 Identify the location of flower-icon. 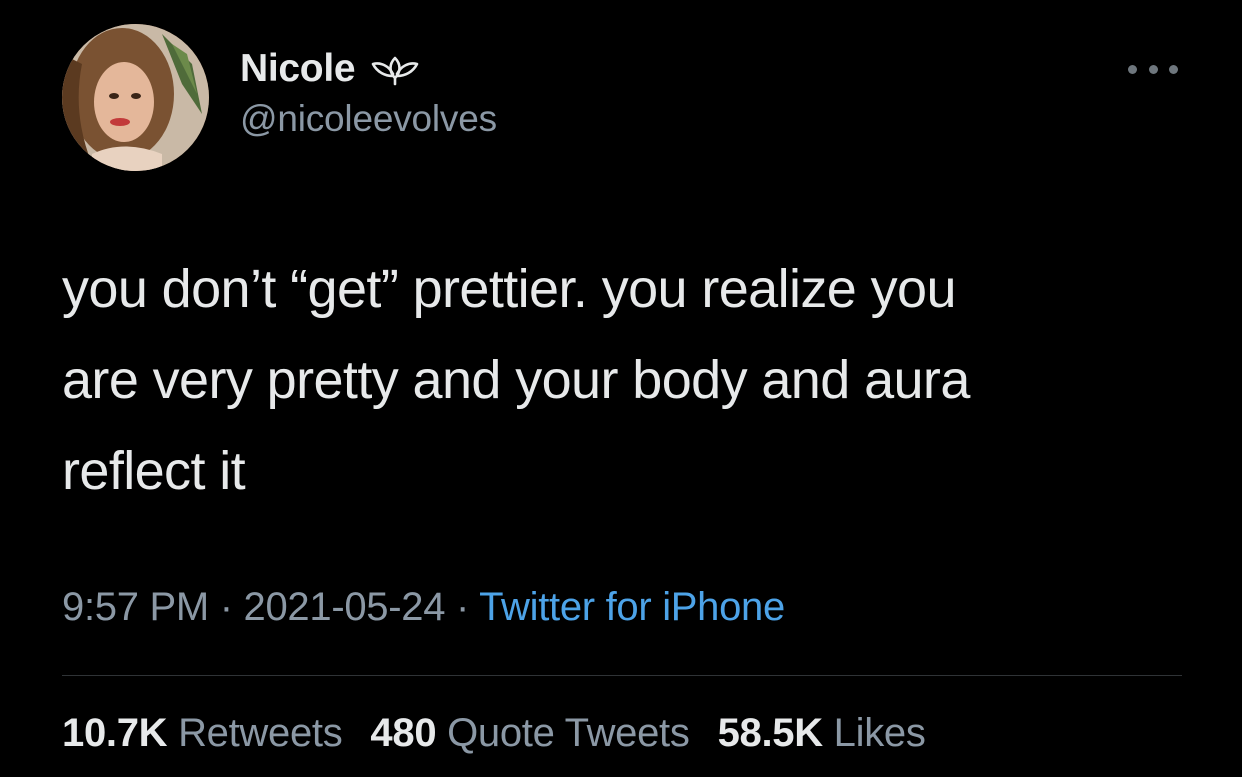
(395, 69).